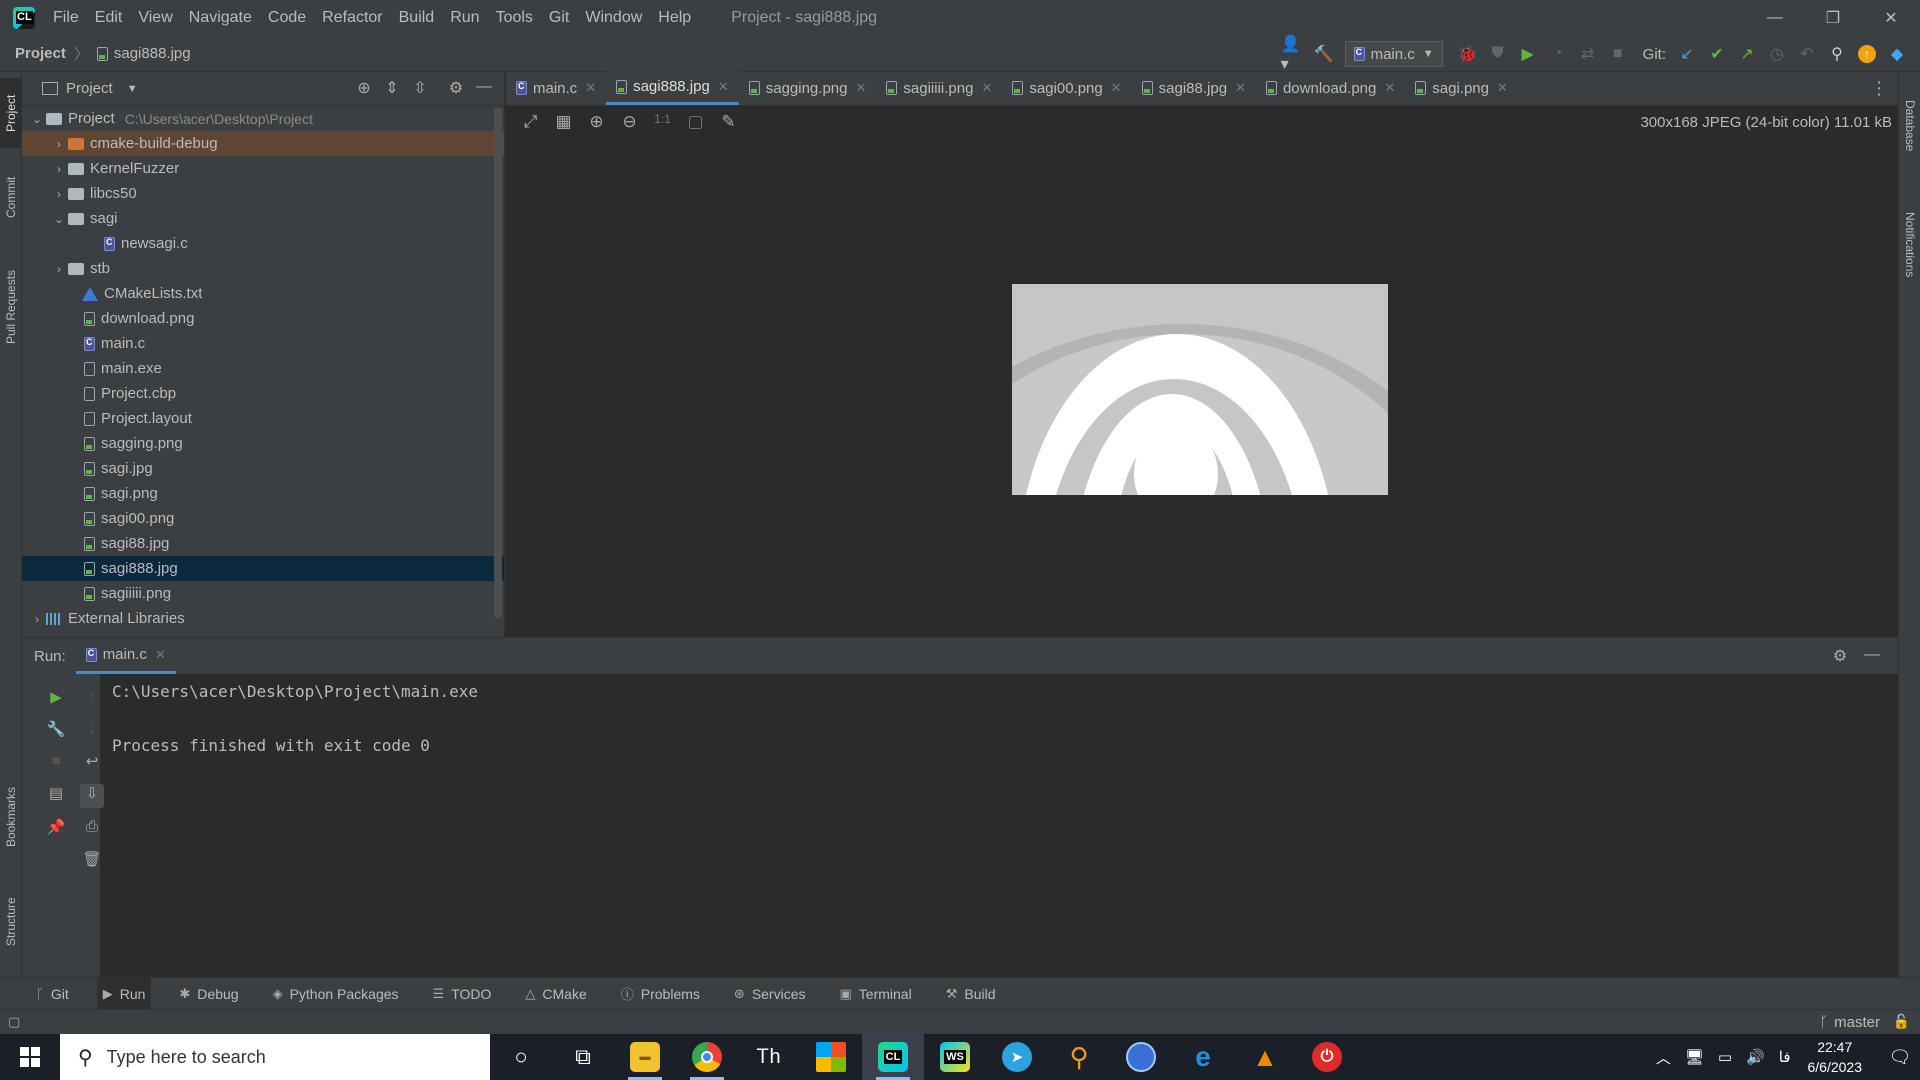  What do you see at coordinates (1687, 54) in the screenshot?
I see `git-update-icon: ↙` at bounding box center [1687, 54].